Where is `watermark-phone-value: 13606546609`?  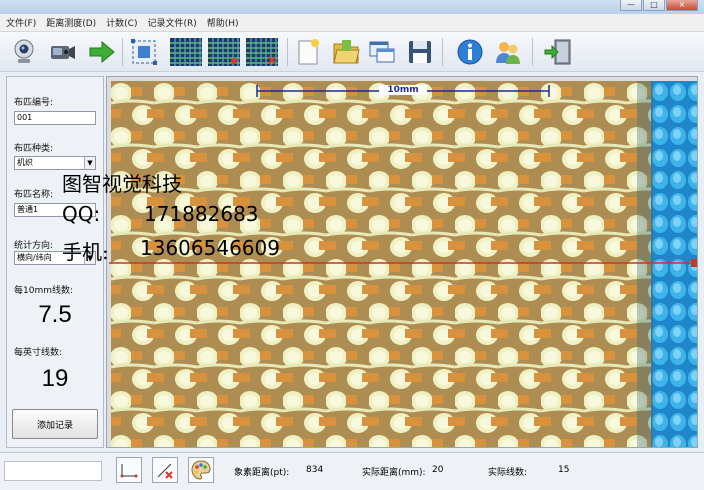
watermark-phone-value: 13606546609 is located at coordinates (210, 248).